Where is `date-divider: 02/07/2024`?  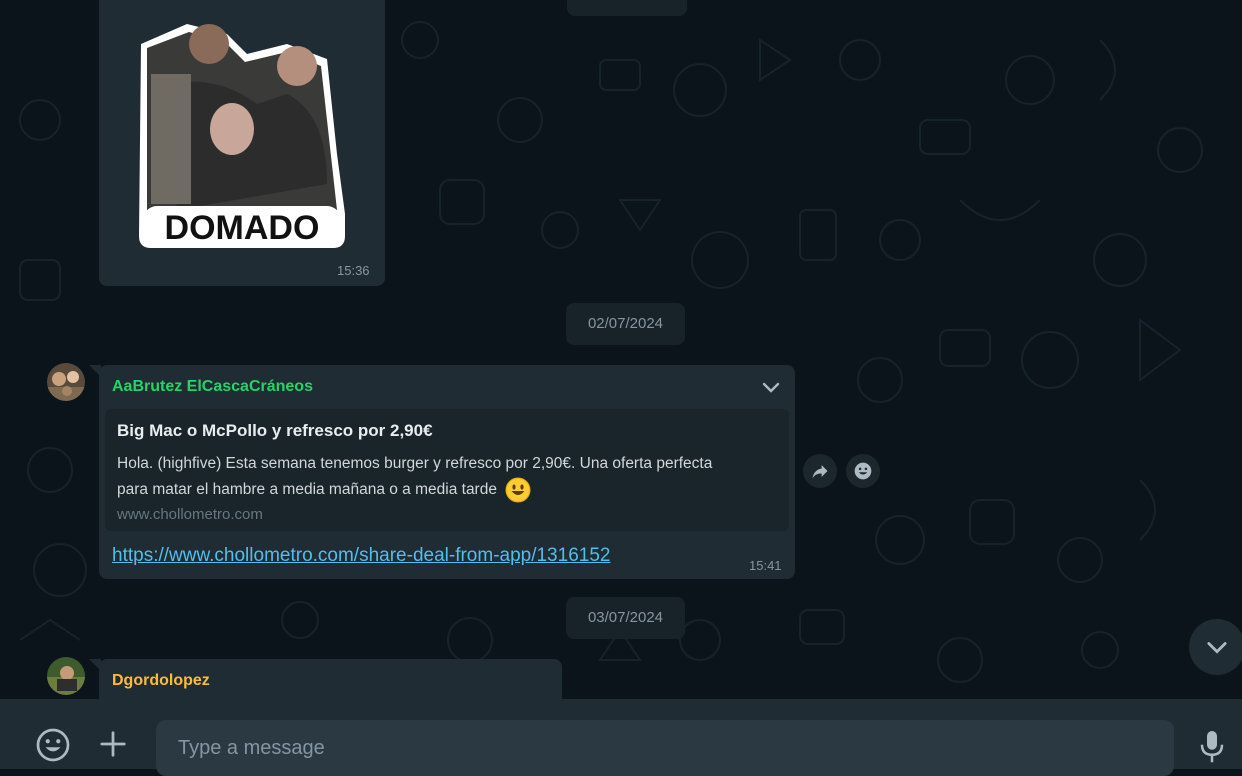
date-divider: 02/07/2024 is located at coordinates (625, 324).